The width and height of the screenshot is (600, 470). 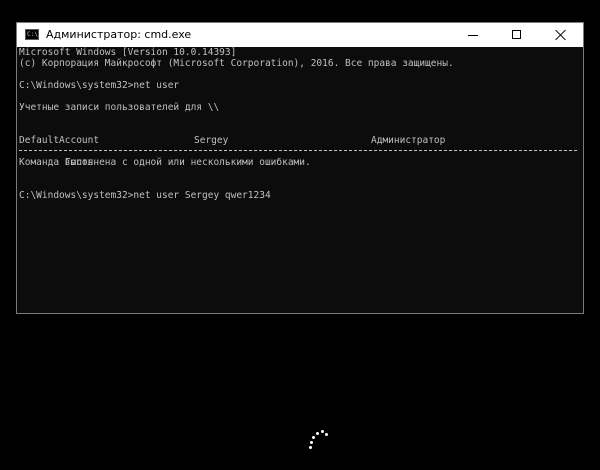 I want to click on console-line-command-net-user: C:\Windows\system32>net user, so click(x=99, y=85).